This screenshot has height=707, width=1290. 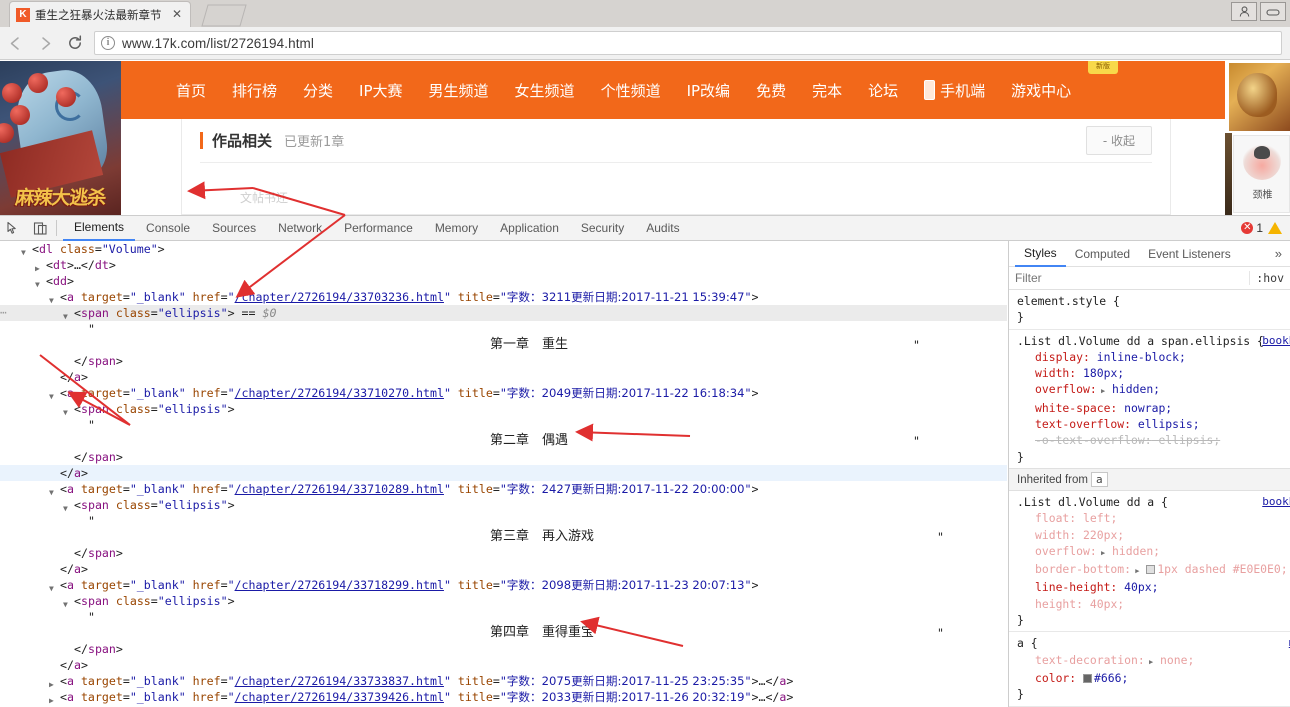 I want to click on nav-item-6: 个性频道, so click(x=631, y=90).